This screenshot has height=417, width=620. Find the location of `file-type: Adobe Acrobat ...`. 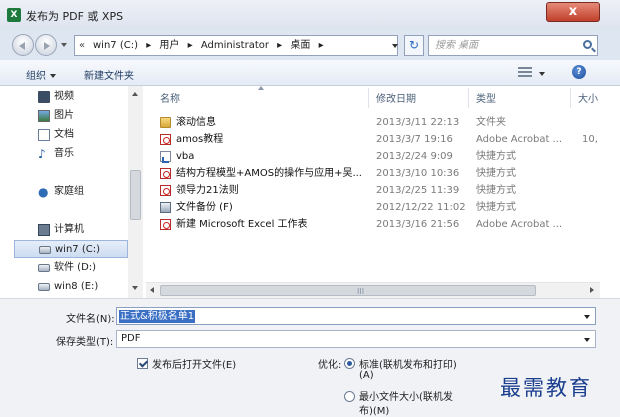

file-type: Adobe Acrobat ... is located at coordinates (519, 139).